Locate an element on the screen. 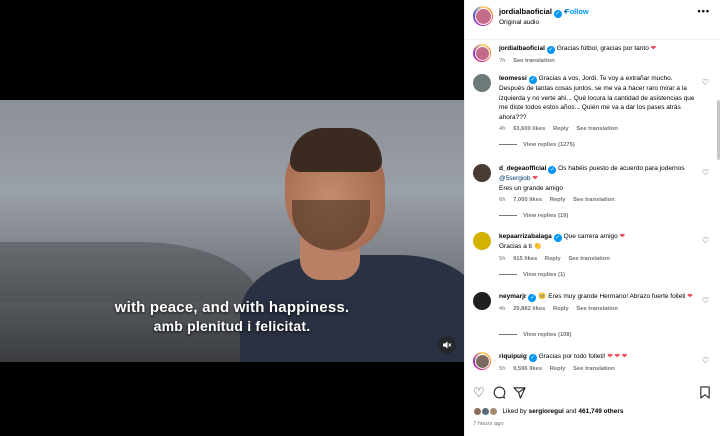  liked-by-user: sergioregui is located at coordinates (545, 411).